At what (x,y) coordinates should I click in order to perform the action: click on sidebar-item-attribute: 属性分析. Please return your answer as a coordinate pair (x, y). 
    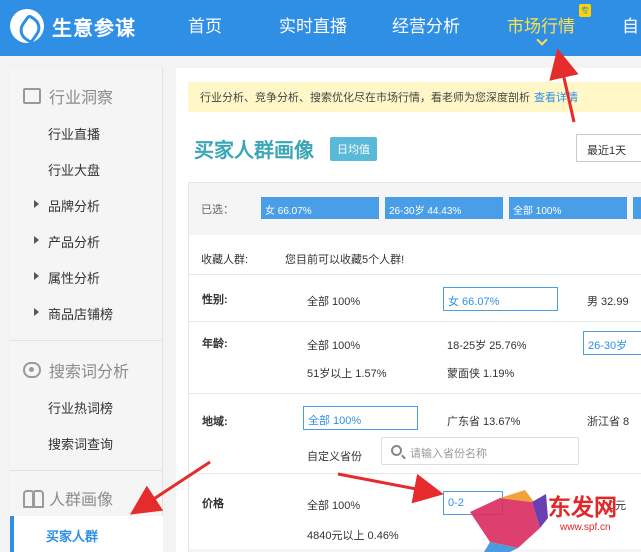
    Looking at the image, I should click on (86, 277).